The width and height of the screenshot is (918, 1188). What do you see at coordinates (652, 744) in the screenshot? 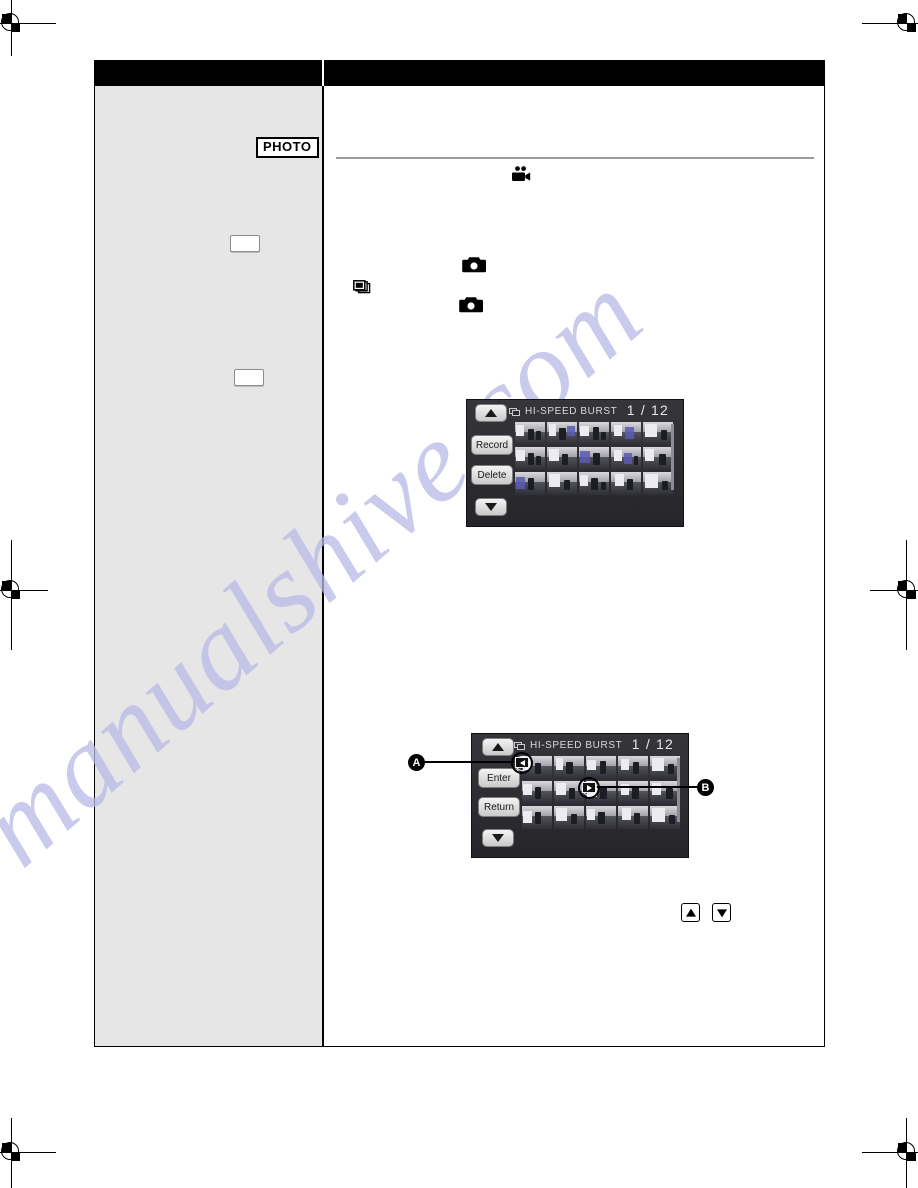
I see `lcd2-counter: 1 / 12` at bounding box center [652, 744].